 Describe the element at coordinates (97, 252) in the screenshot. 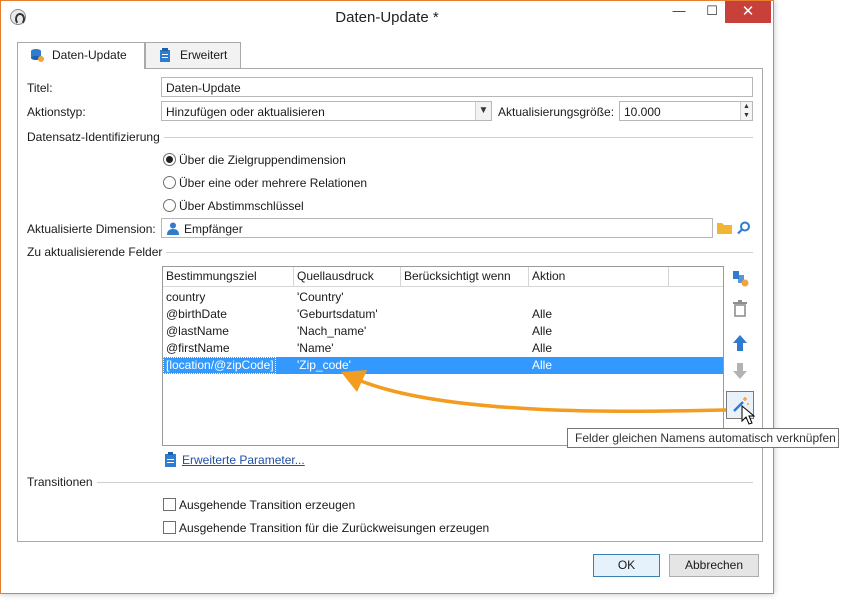

I see `fields-heading: Zu aktualisierende Felder` at that location.